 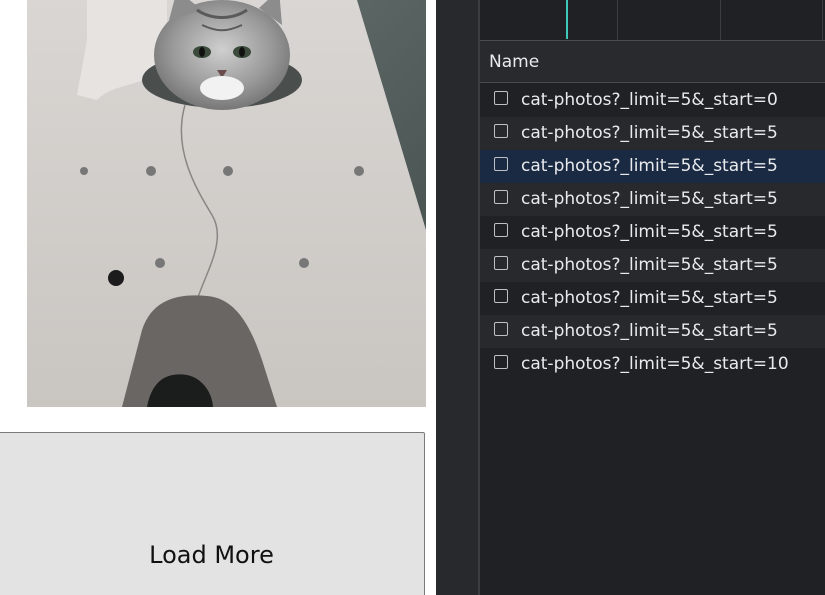 I want to click on request-row: cat-photos?_limit=5&_start=0, so click(x=652, y=100).